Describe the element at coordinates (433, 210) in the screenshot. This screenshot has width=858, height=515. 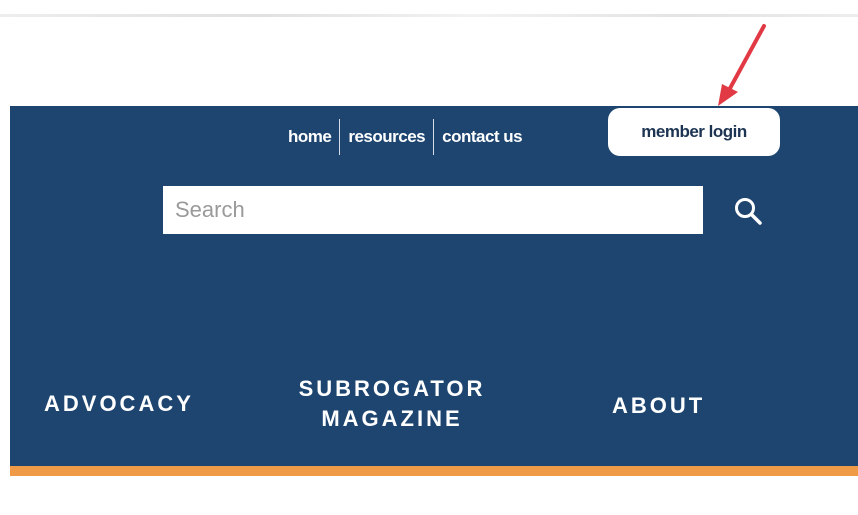
I see `search-input` at that location.